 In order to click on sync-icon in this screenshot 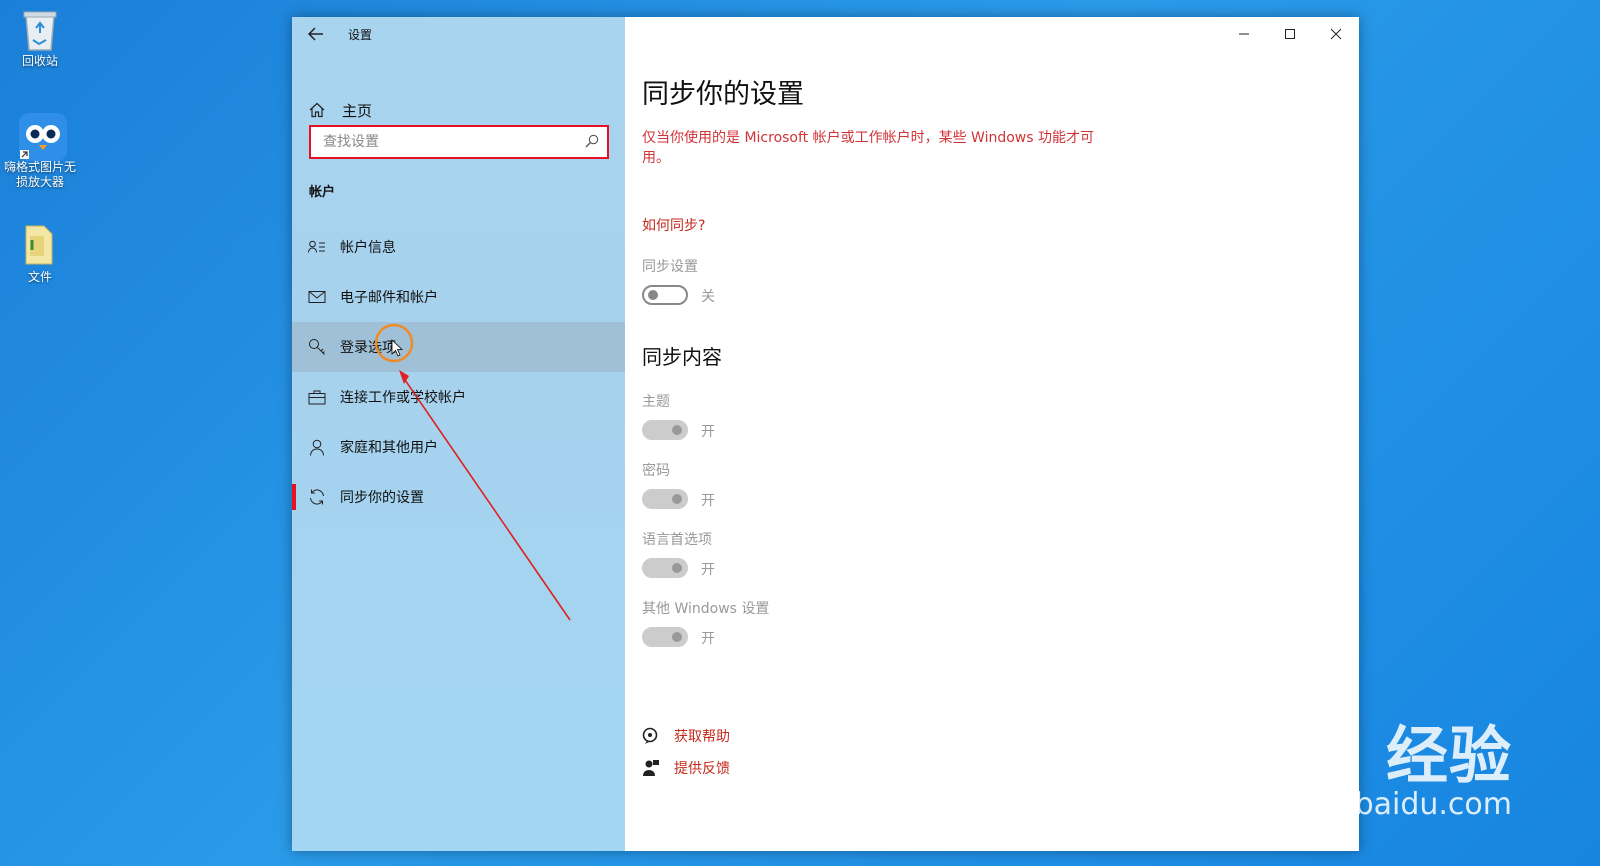, I will do `click(317, 497)`.